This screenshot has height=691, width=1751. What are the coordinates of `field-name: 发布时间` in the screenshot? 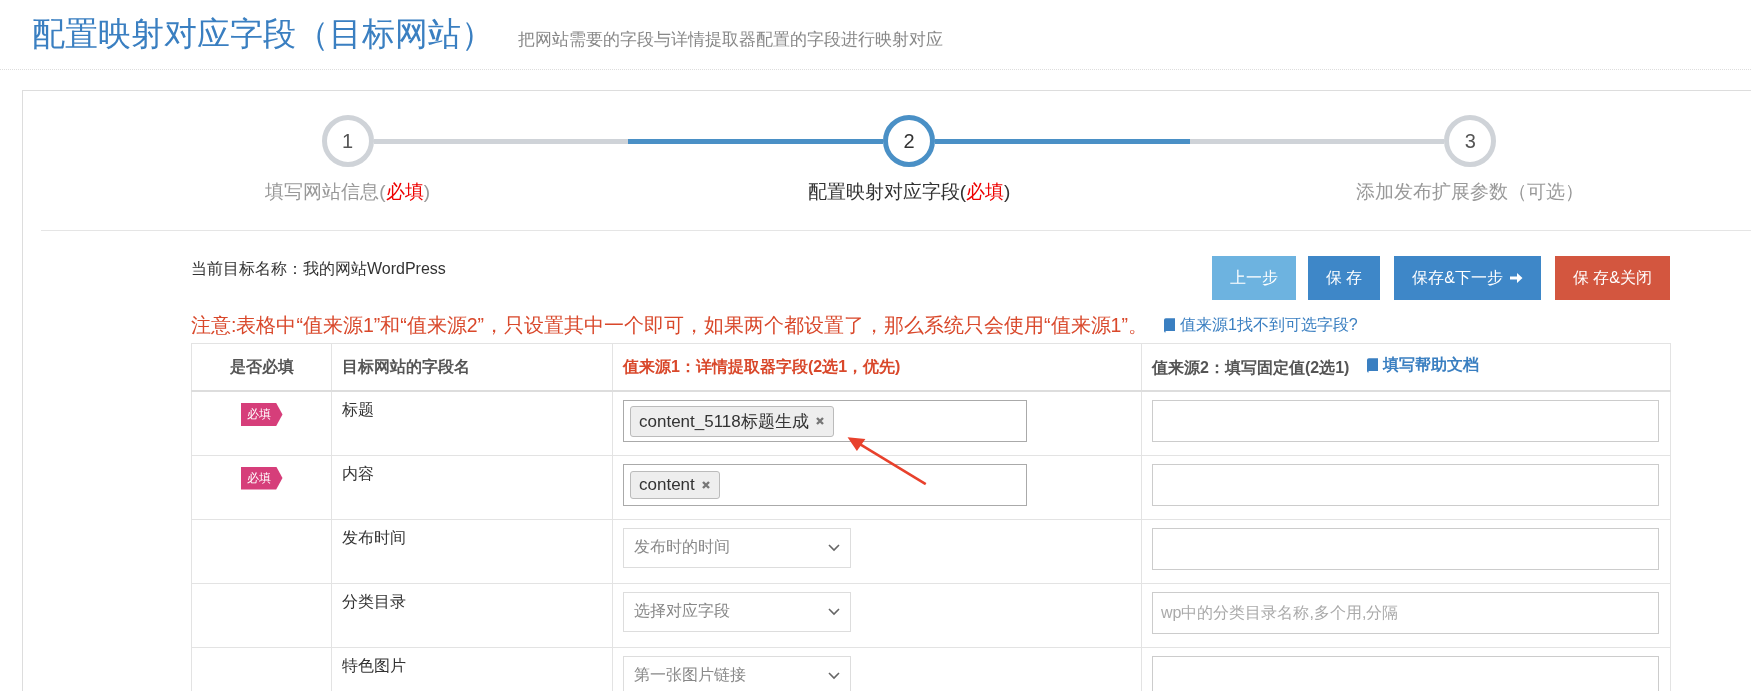 It's located at (374, 537).